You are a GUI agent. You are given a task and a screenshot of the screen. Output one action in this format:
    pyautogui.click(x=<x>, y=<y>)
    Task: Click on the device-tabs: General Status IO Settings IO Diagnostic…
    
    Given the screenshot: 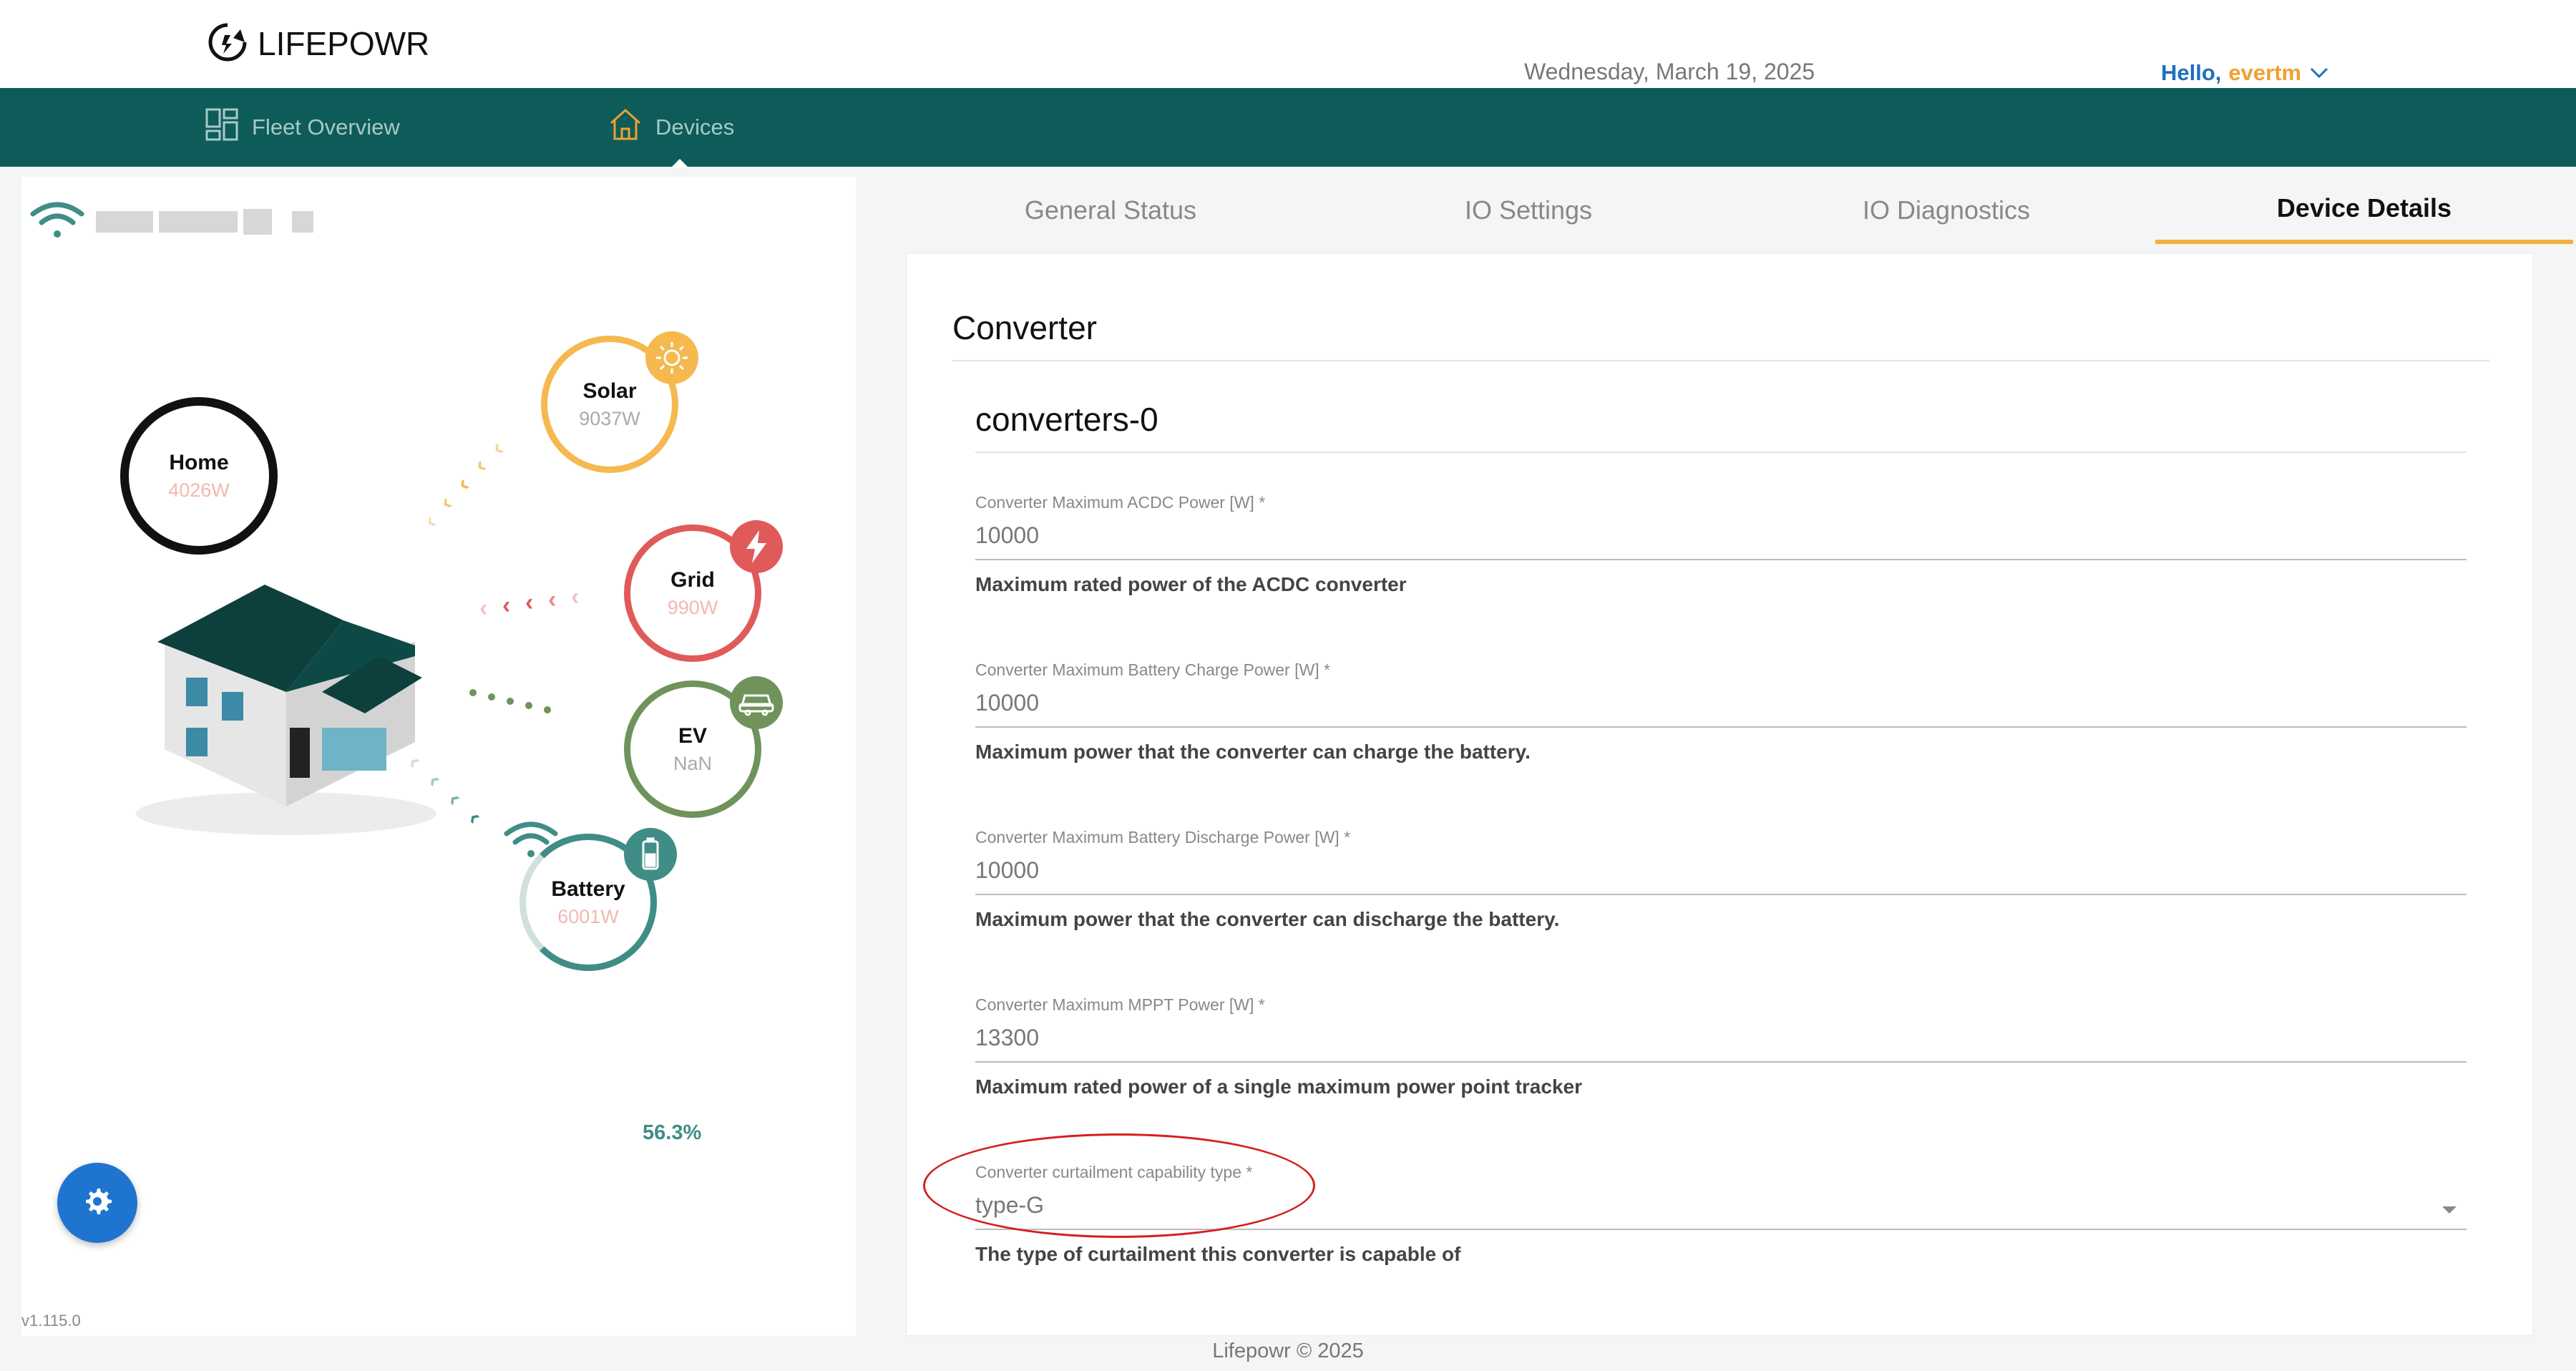 What is the action you would take?
    pyautogui.click(x=1716, y=212)
    